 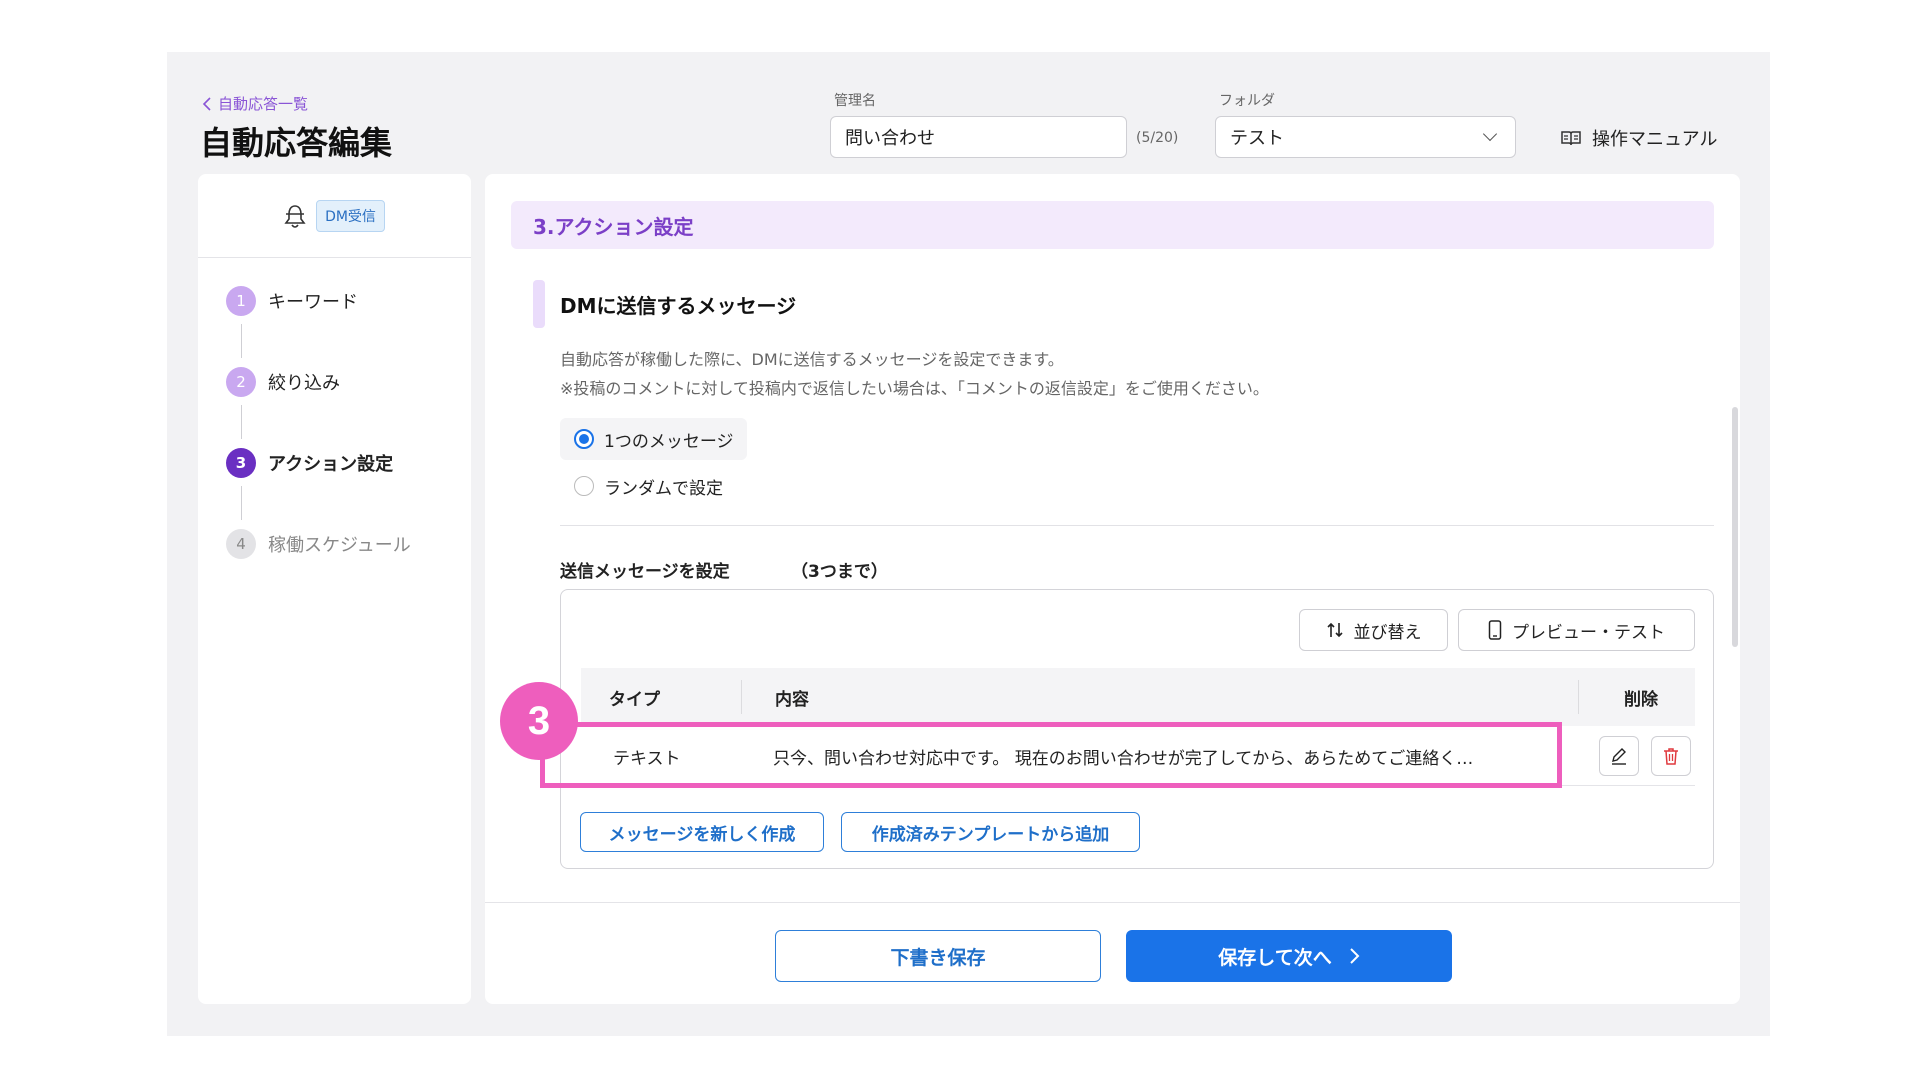 I want to click on back-link-label: 自動応答一覧, so click(x=263, y=104).